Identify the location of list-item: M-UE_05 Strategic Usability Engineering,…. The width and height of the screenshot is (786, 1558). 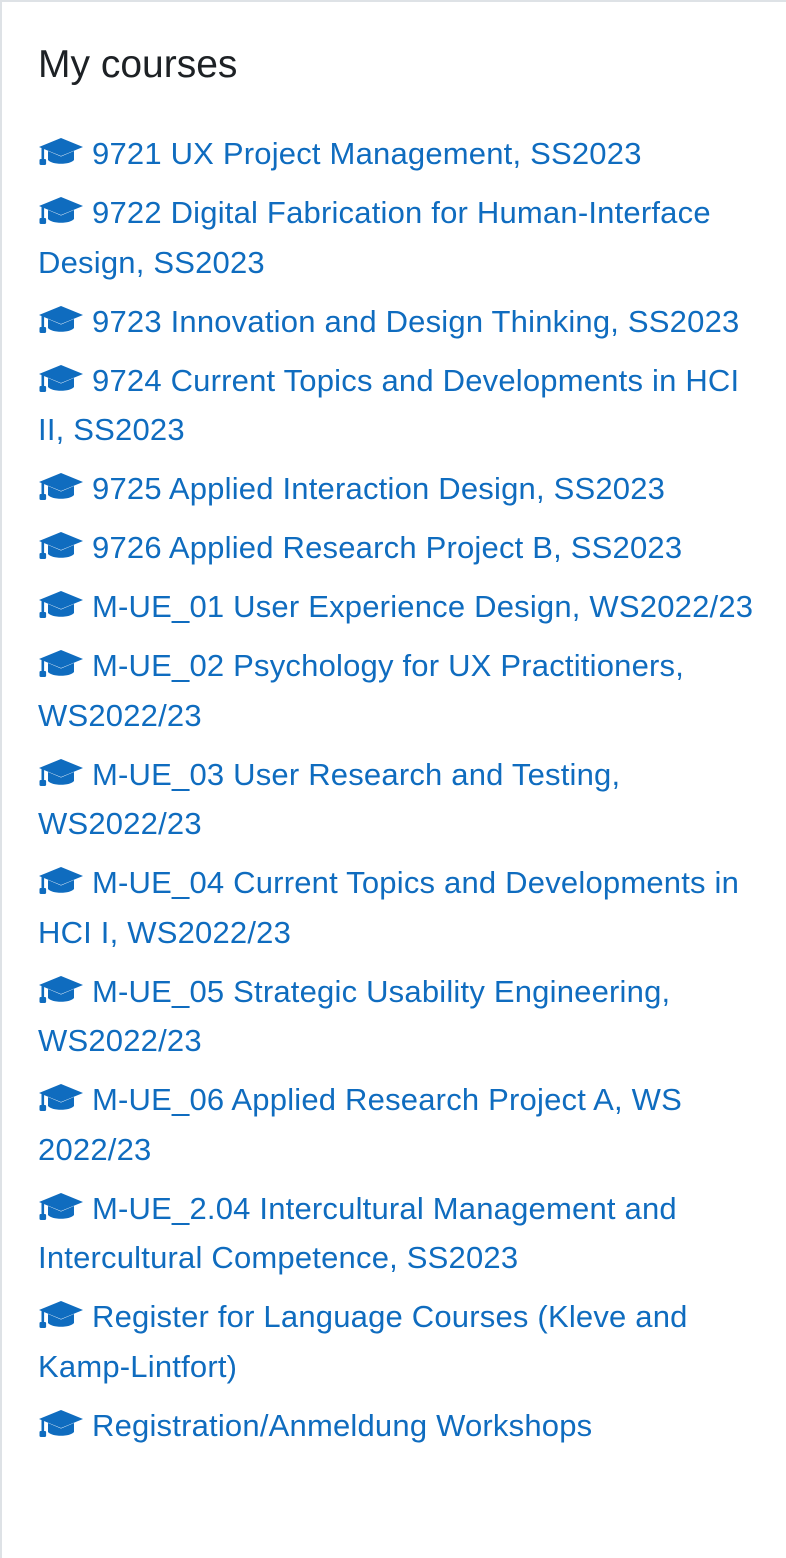
(403, 1016).